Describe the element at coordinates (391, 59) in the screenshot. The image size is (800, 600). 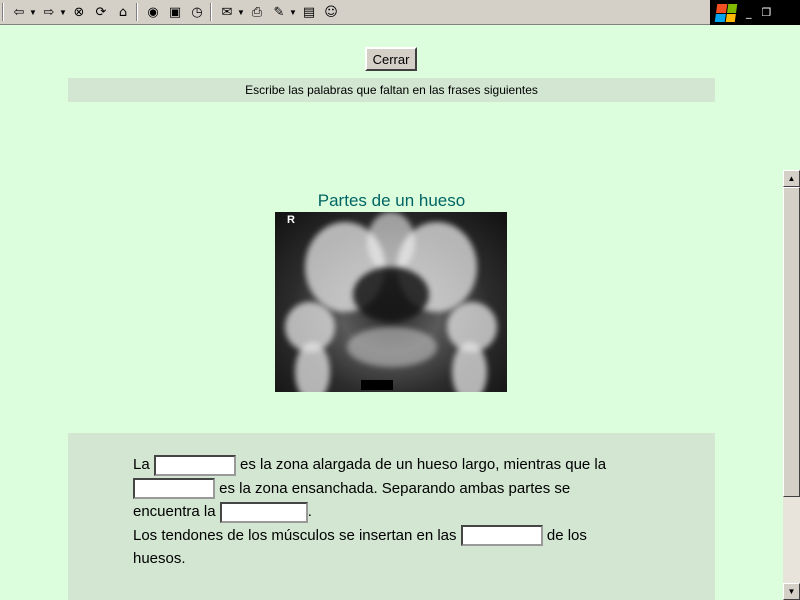
I see `close-button: Cerrar` at that location.